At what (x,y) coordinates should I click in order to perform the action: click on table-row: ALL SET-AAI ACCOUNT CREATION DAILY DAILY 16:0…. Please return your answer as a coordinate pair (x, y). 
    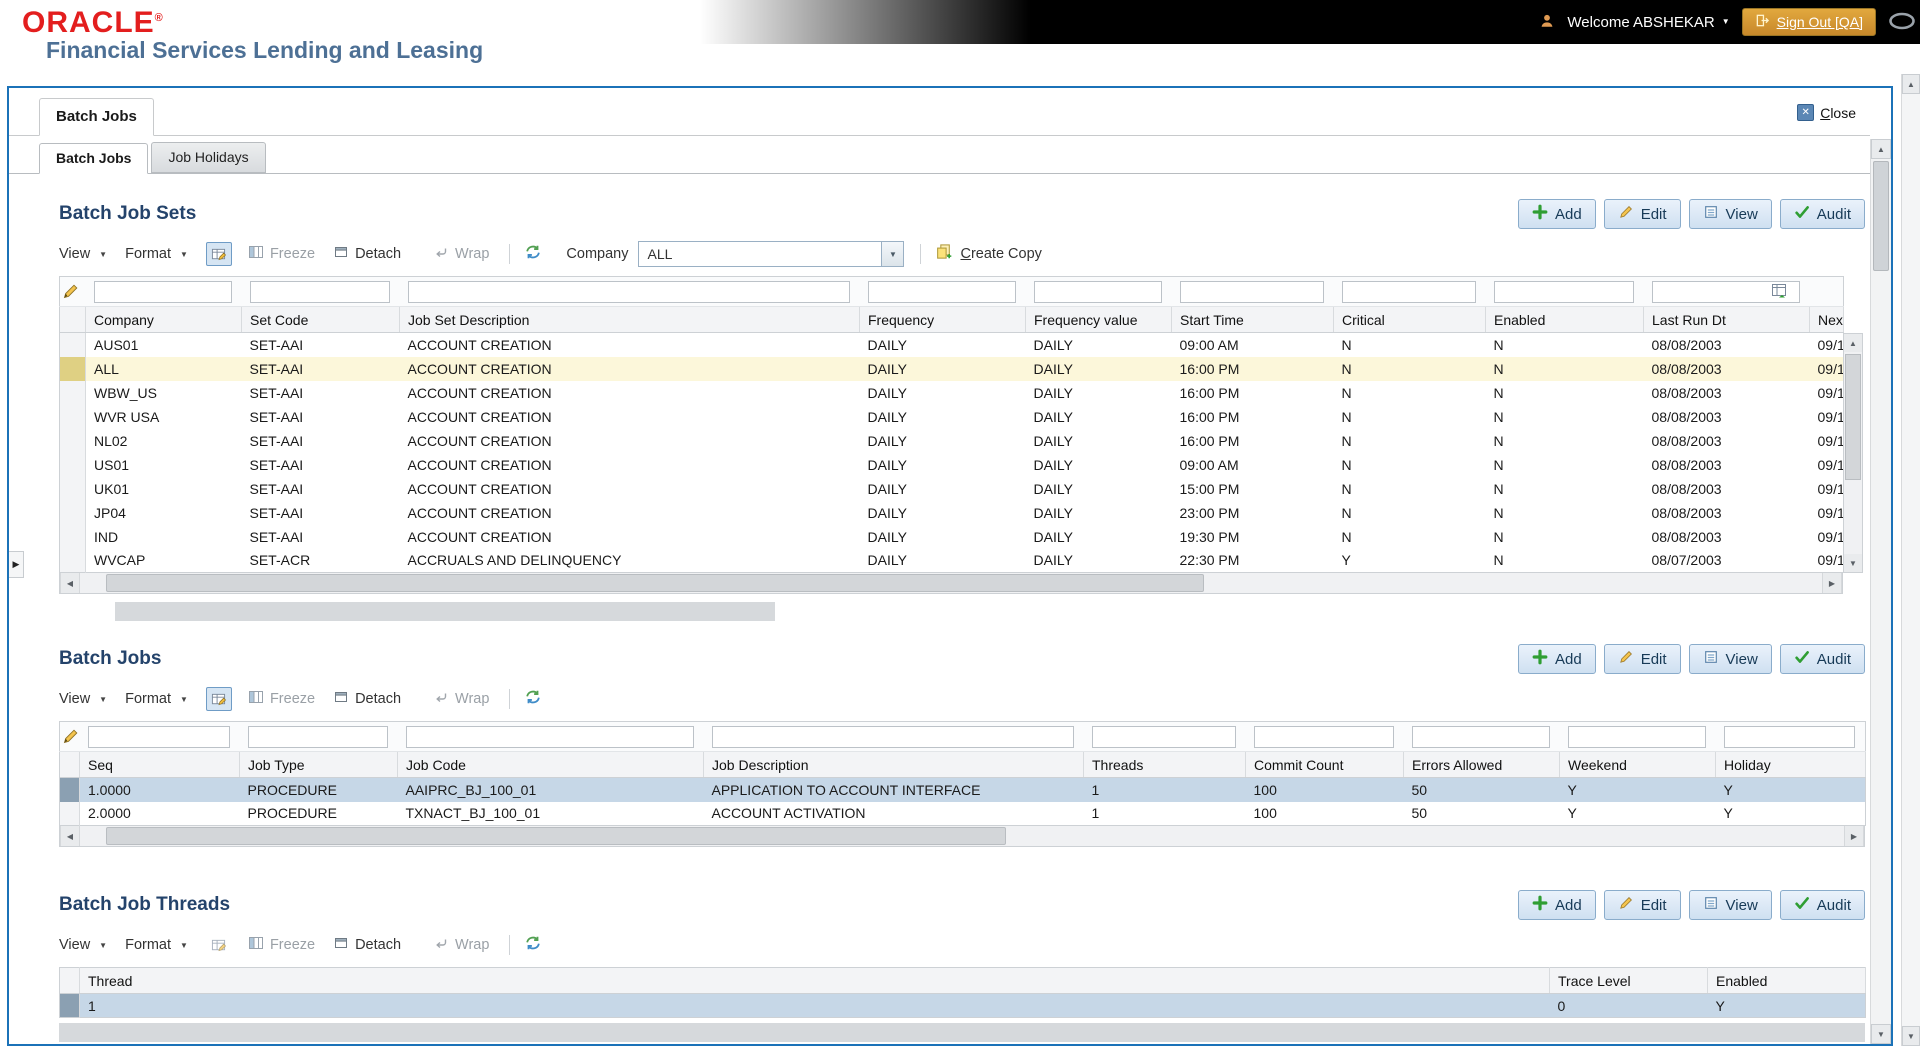
    Looking at the image, I should click on (951, 368).